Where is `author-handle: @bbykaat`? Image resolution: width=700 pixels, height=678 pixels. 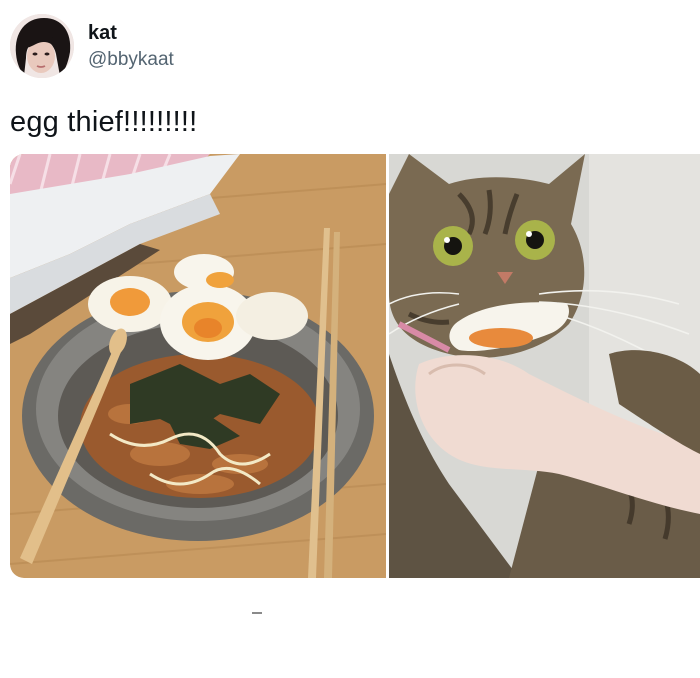 author-handle: @bbykaat is located at coordinates (131, 60).